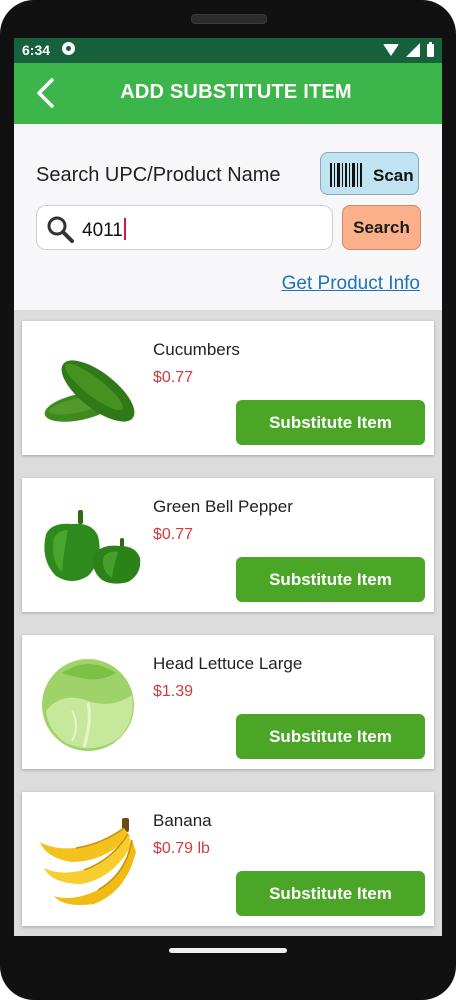  What do you see at coordinates (228, 859) in the screenshot?
I see `product-card-banana: Banana $0.79 lb Substitute Item` at bounding box center [228, 859].